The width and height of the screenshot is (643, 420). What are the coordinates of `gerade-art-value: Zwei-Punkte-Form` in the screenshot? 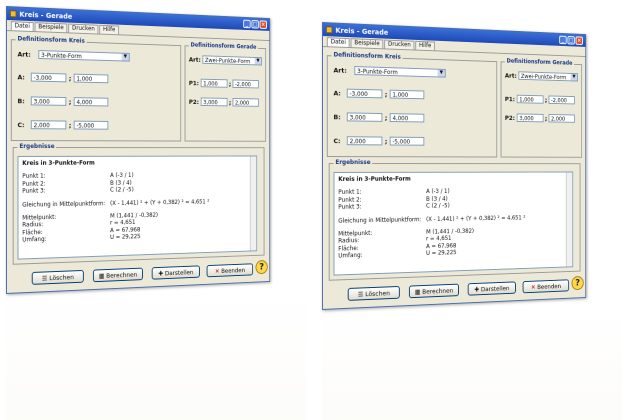 It's located at (543, 77).